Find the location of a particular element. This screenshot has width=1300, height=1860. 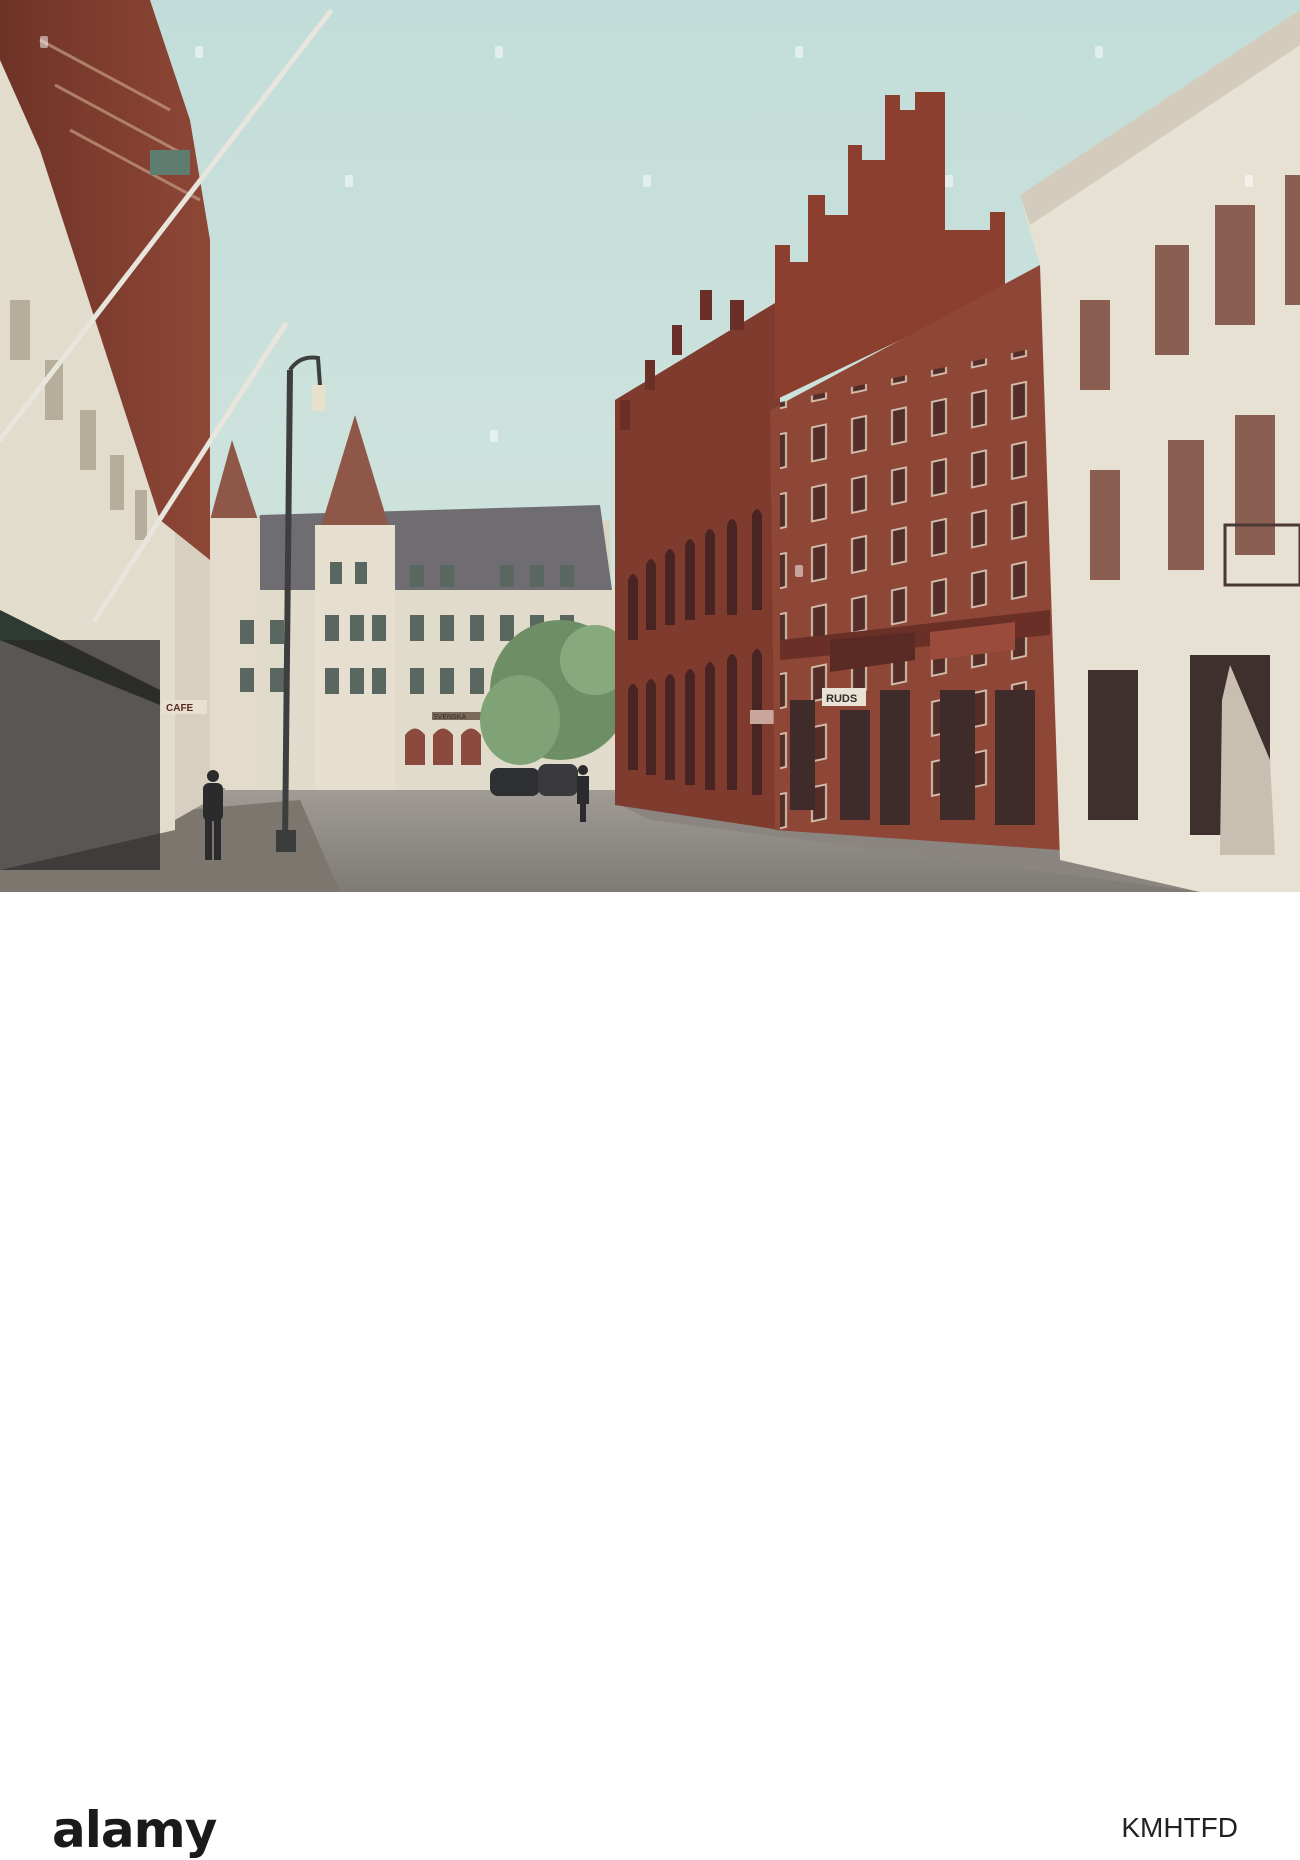

cafe-sign: CAFE is located at coordinates (180, 708).